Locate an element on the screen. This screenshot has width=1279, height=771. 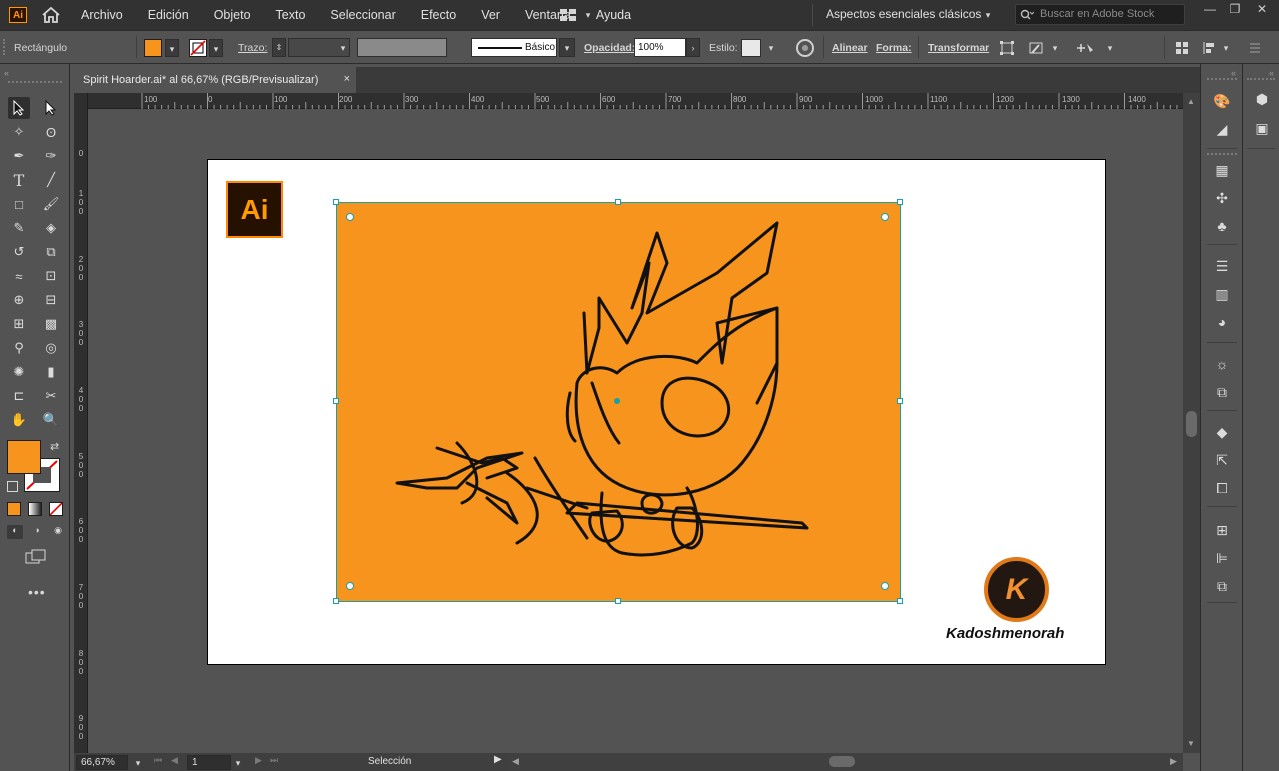
draw-behind-button: ◑ is located at coordinates (37, 532).